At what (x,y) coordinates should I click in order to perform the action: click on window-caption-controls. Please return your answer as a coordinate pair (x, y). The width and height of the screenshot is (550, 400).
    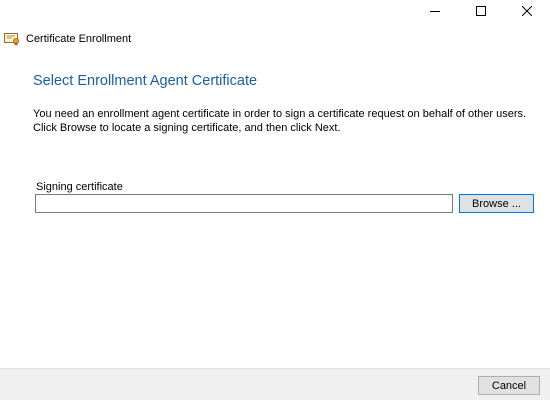
    Looking at the image, I should click on (481, 11).